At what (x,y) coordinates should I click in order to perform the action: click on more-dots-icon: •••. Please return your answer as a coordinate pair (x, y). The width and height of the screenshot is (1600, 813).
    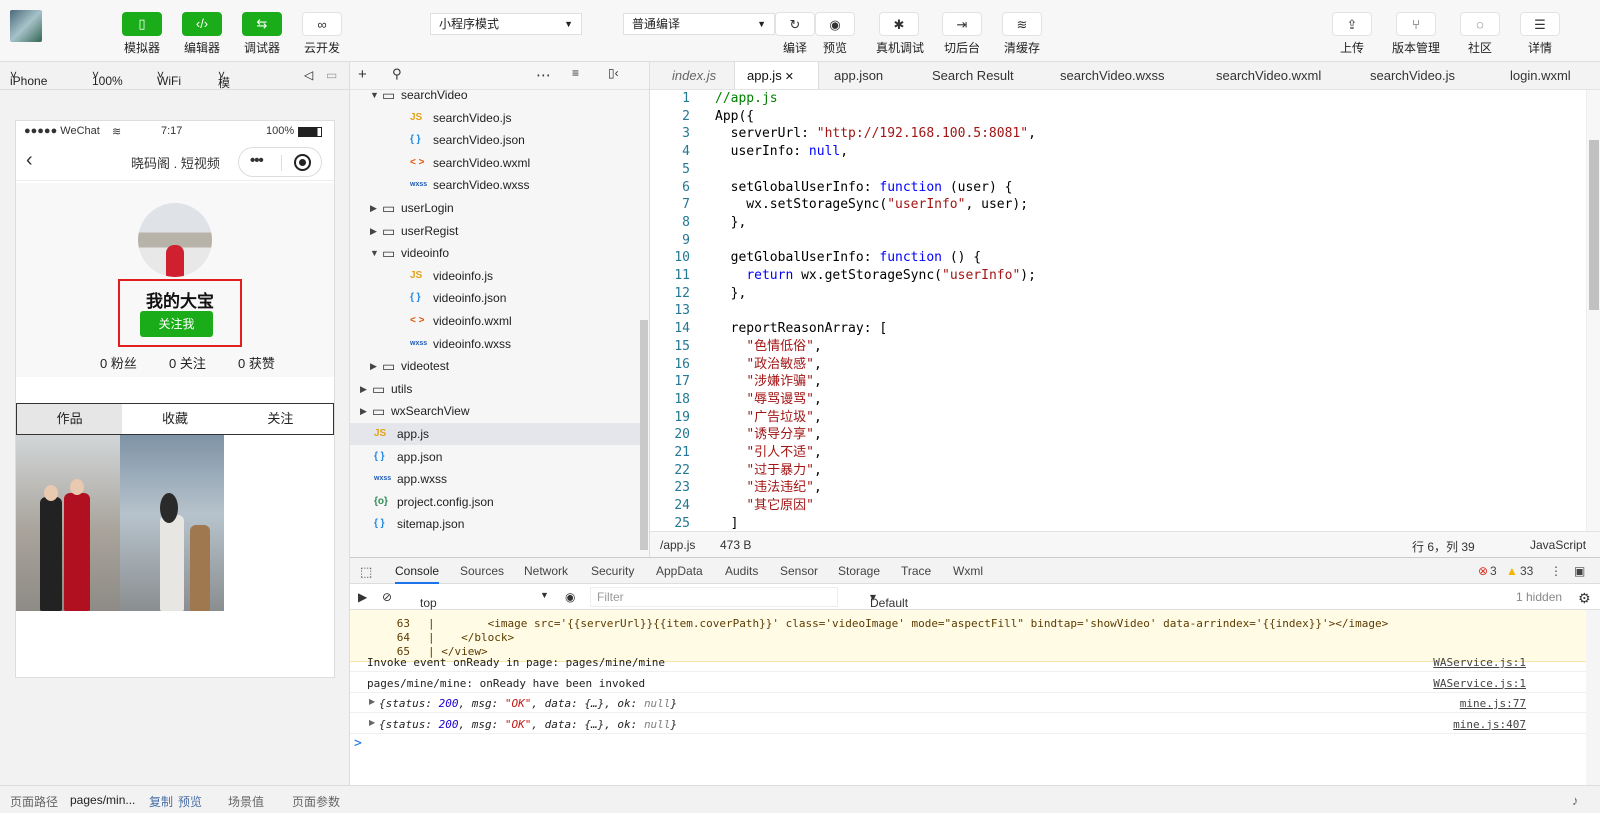
    Looking at the image, I should click on (257, 160).